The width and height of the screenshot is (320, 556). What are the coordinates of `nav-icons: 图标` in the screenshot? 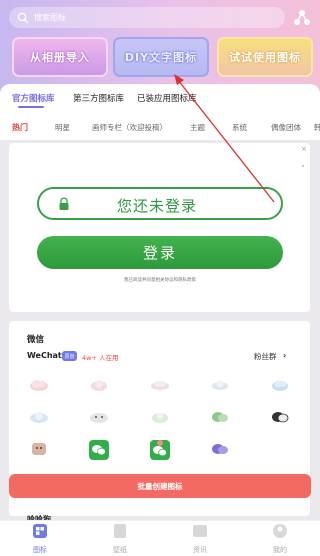 It's located at (40, 539).